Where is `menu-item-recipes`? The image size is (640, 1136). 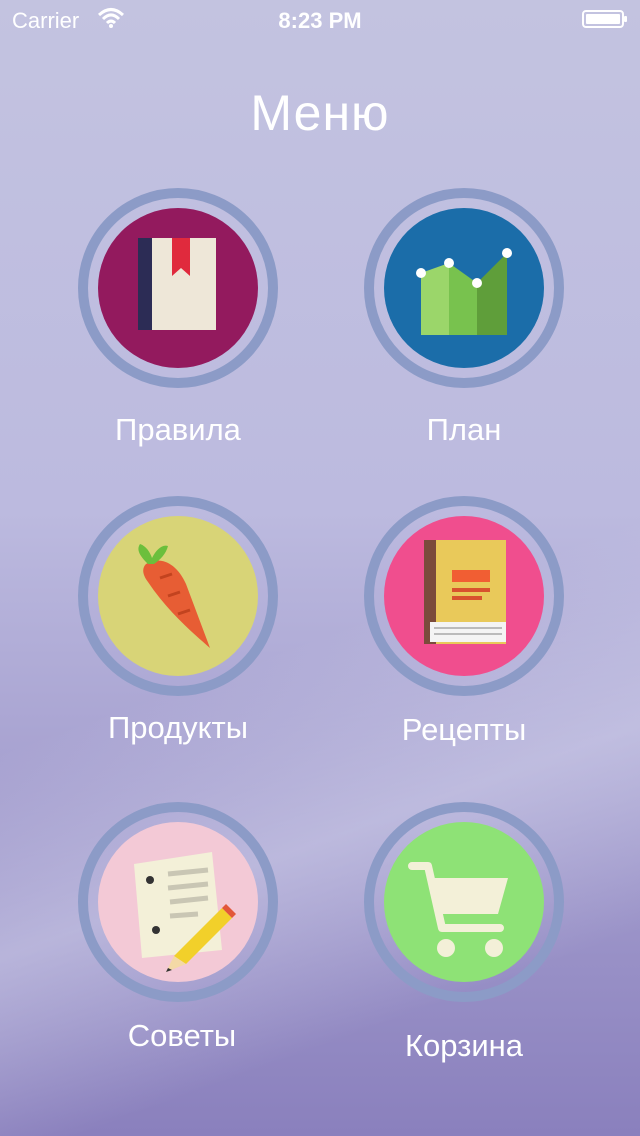 menu-item-recipes is located at coordinates (464, 596).